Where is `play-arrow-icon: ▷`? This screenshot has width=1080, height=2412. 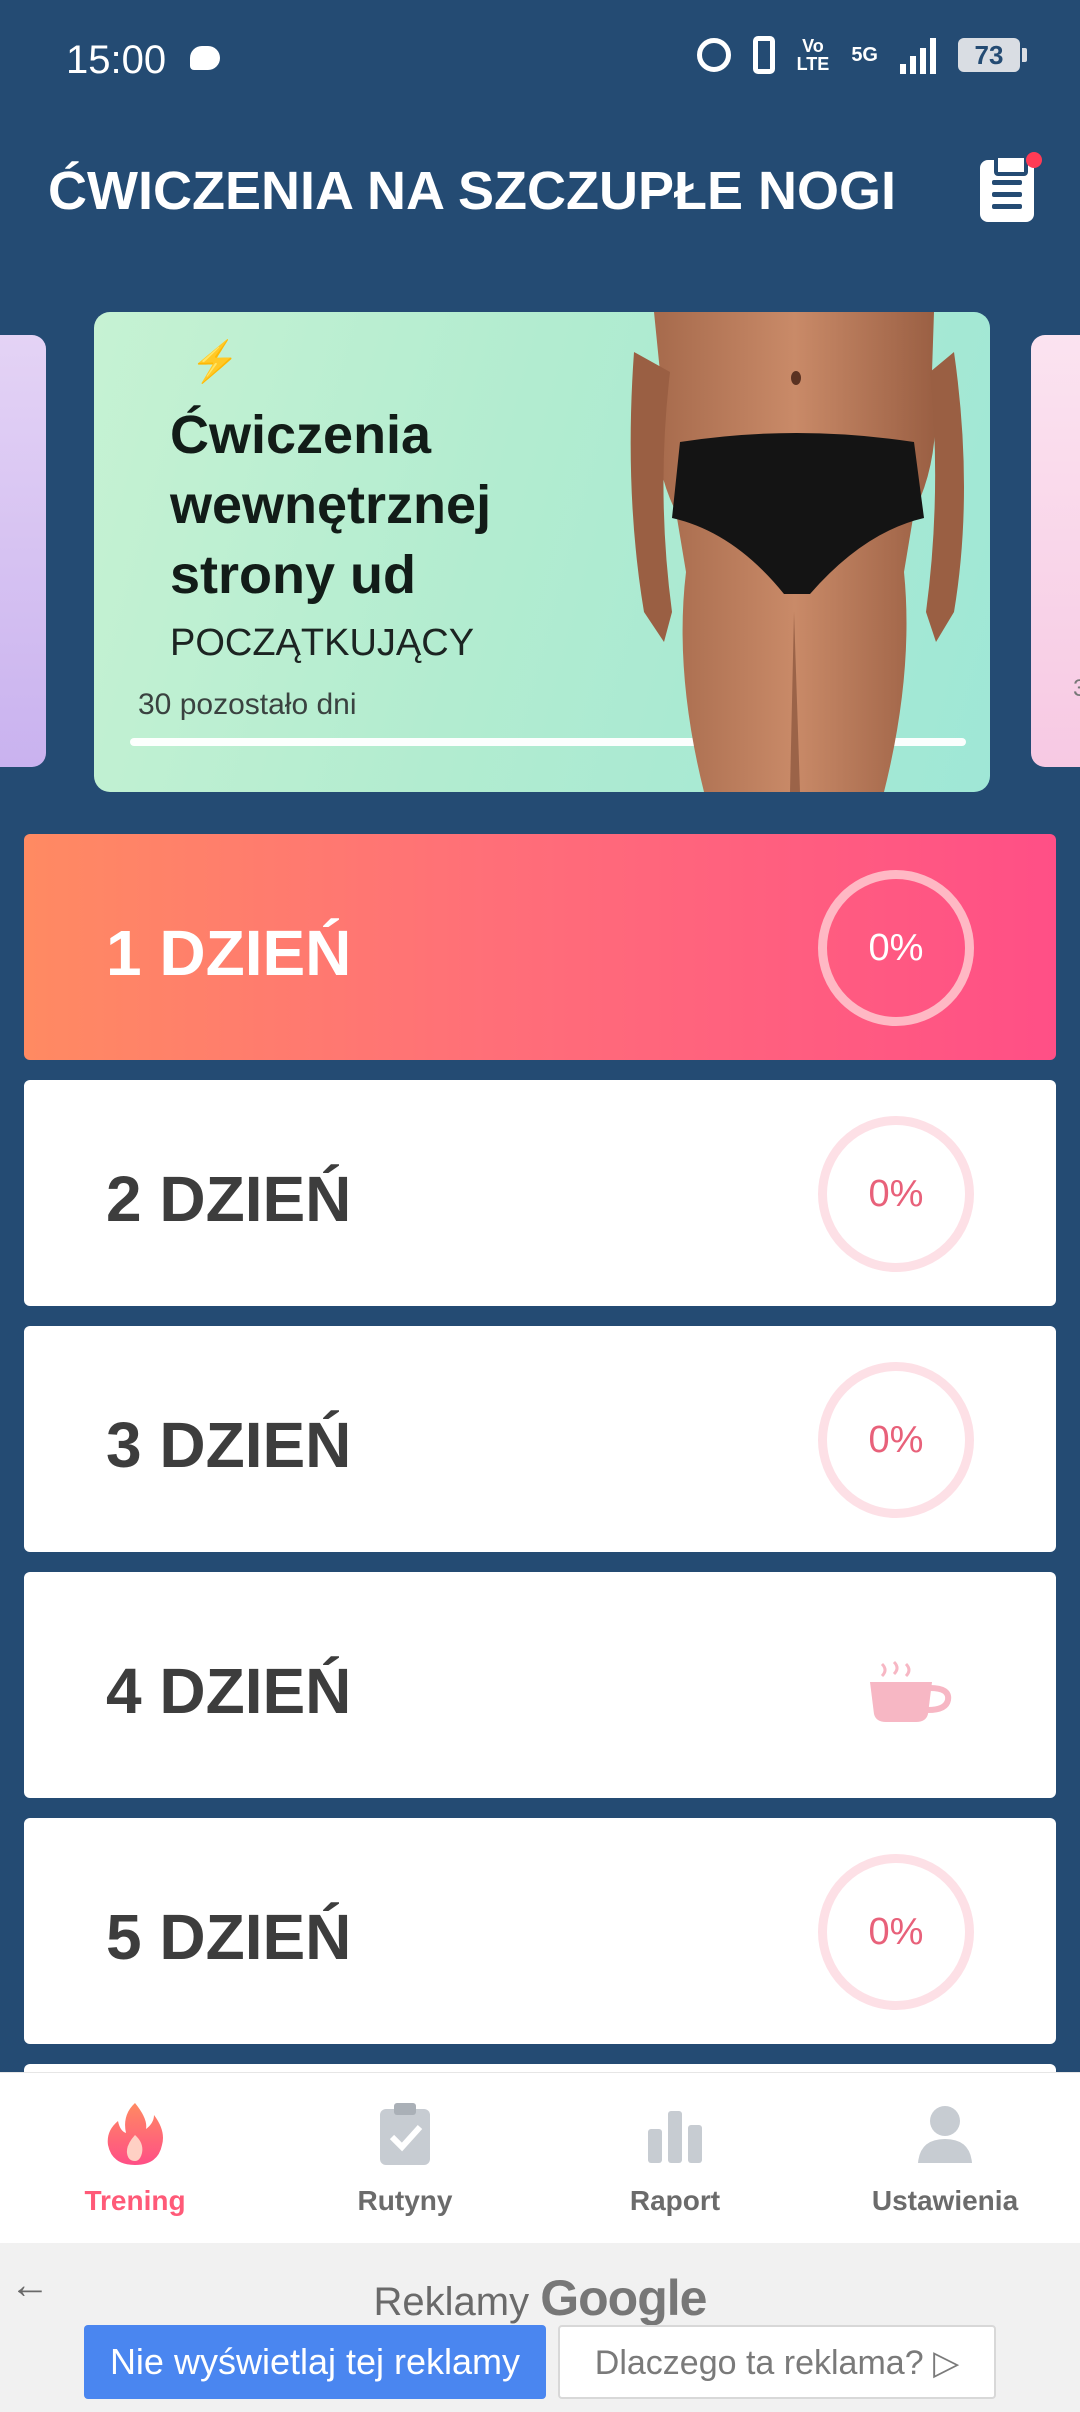
play-arrow-icon: ▷ is located at coordinates (946, 2363).